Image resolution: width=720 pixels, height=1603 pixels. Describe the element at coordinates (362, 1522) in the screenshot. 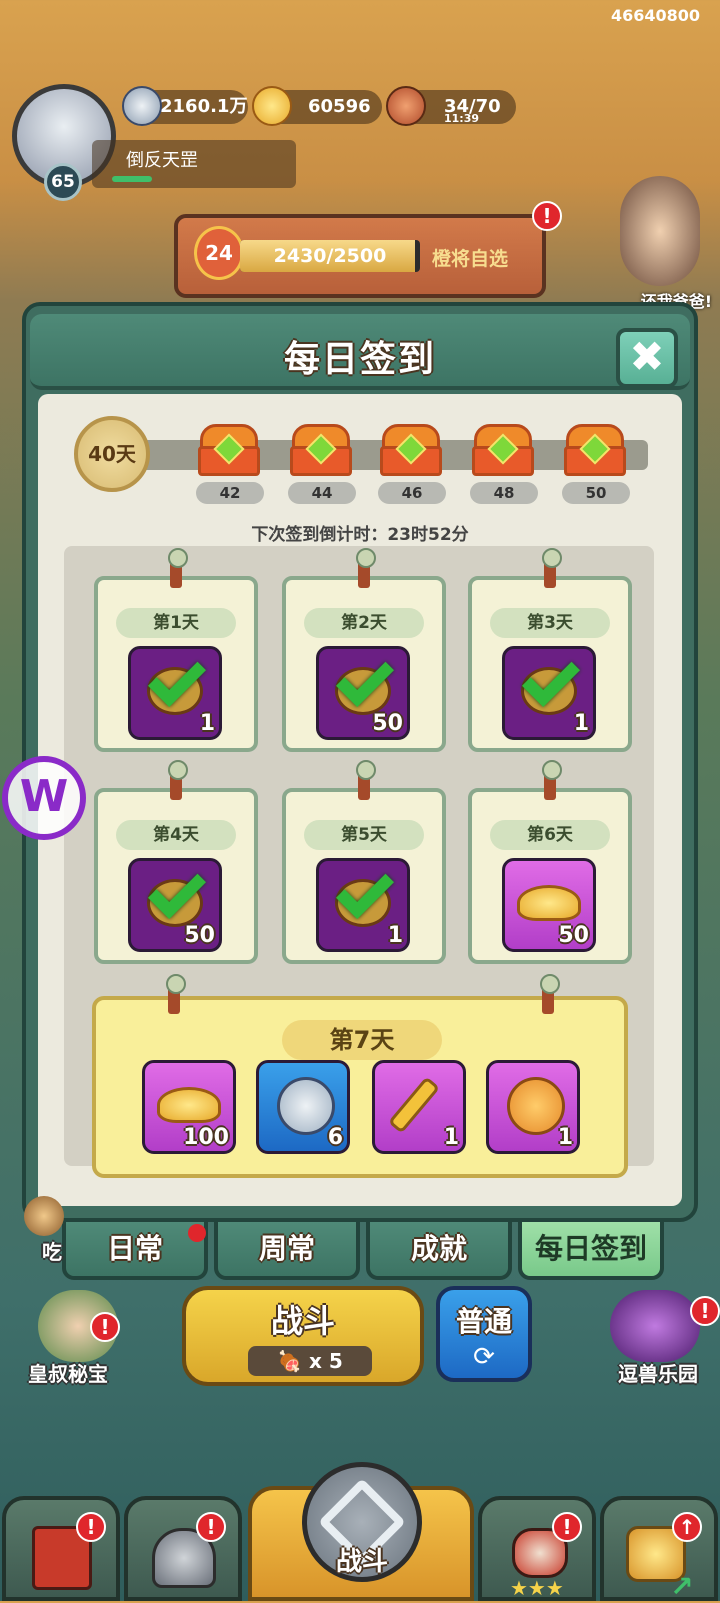

I see `nav-battle-emblem: 战斗` at that location.